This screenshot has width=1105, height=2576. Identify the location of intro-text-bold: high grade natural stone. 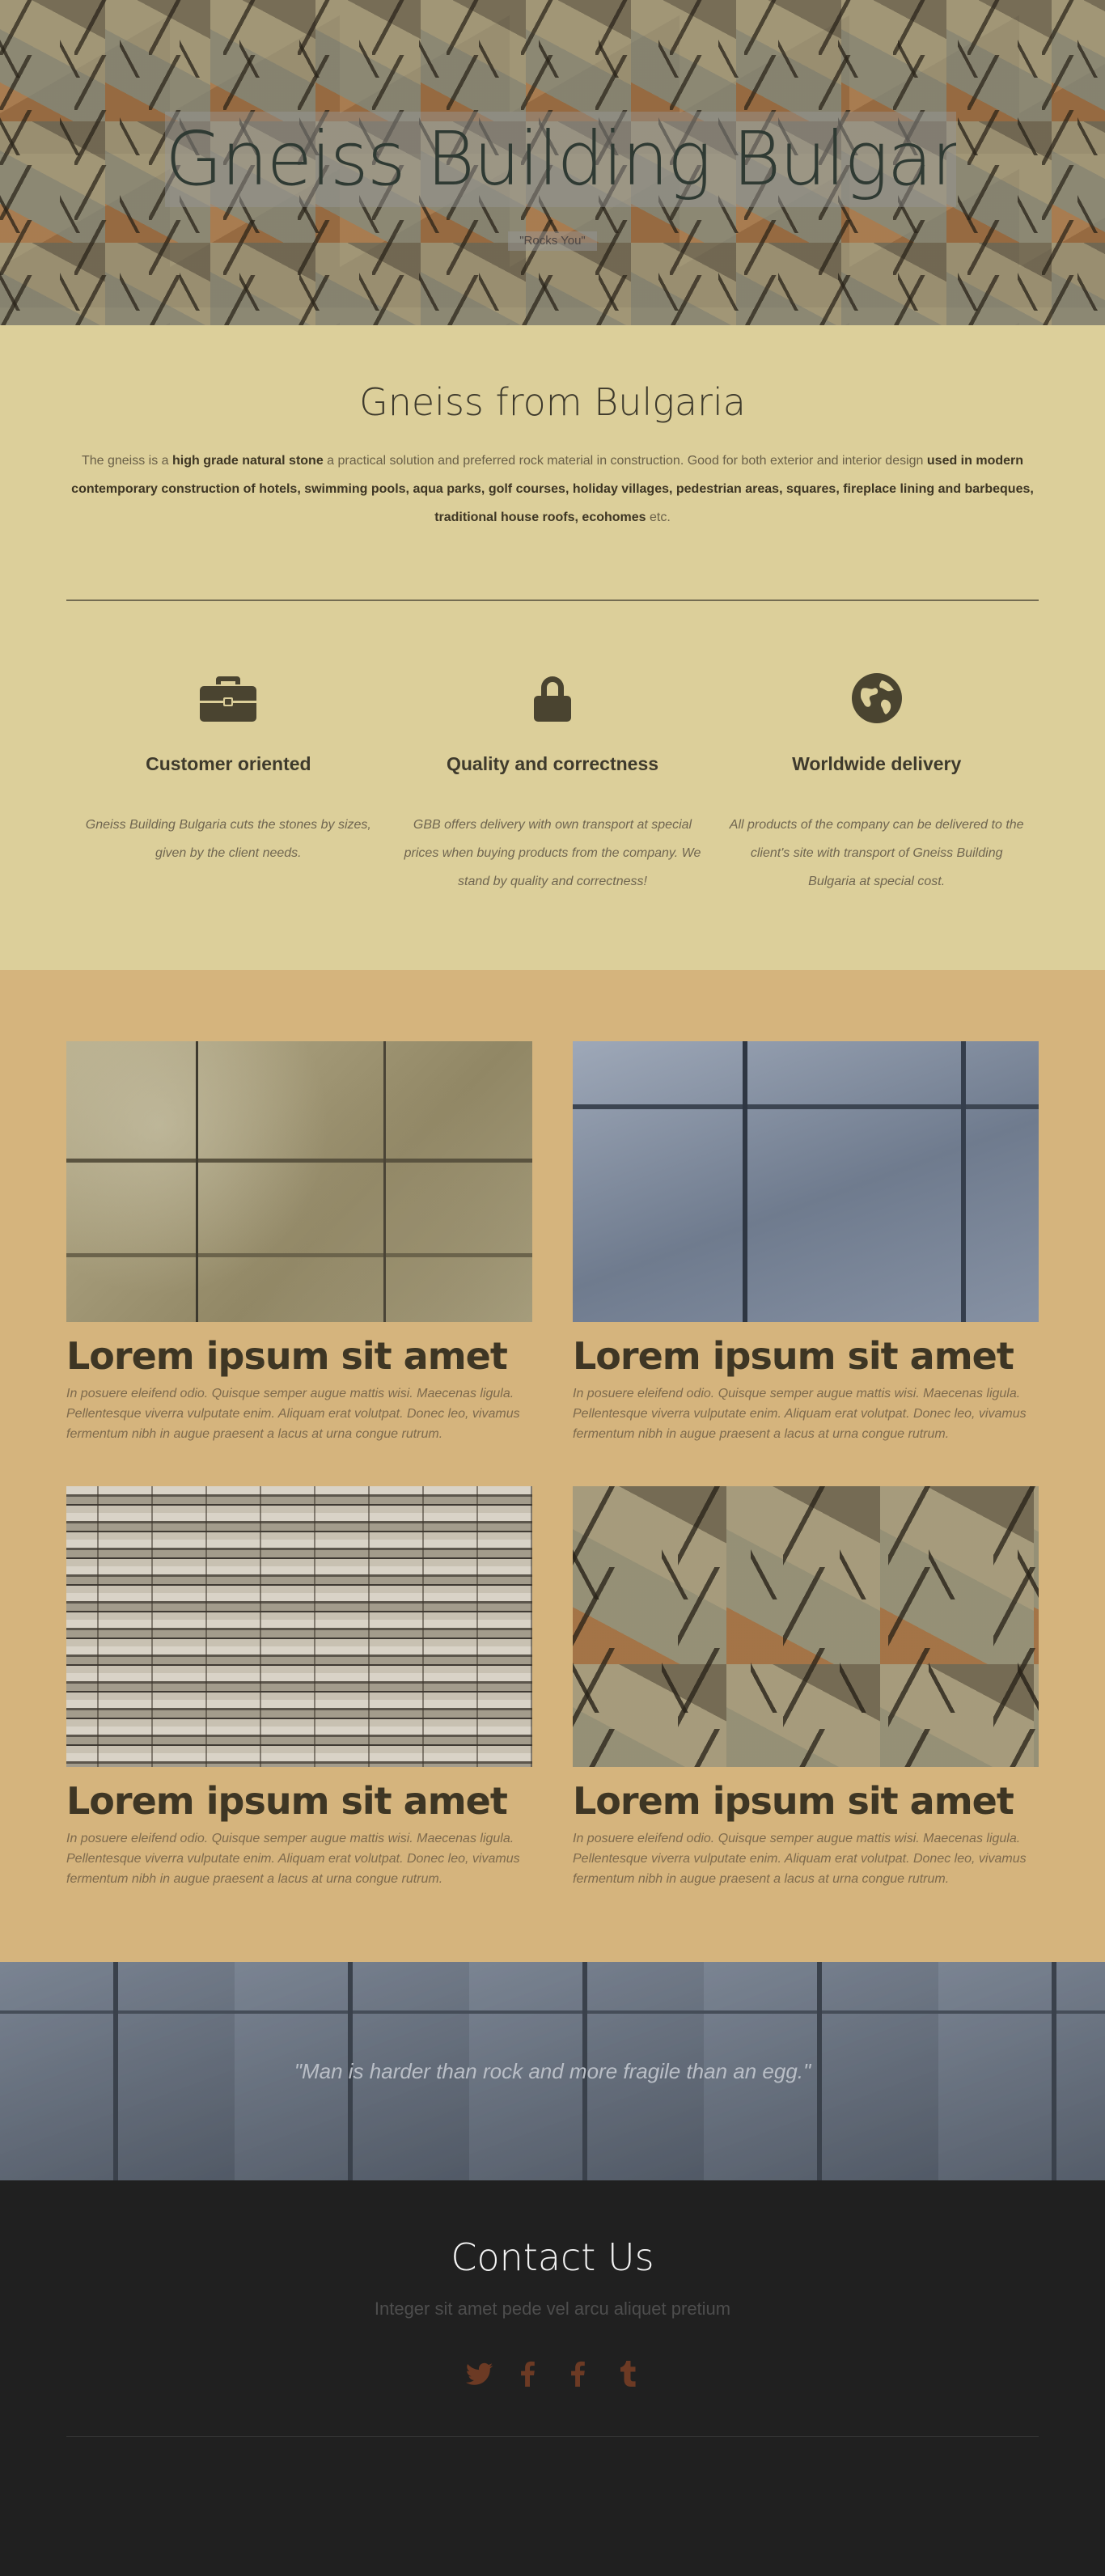
(248, 461).